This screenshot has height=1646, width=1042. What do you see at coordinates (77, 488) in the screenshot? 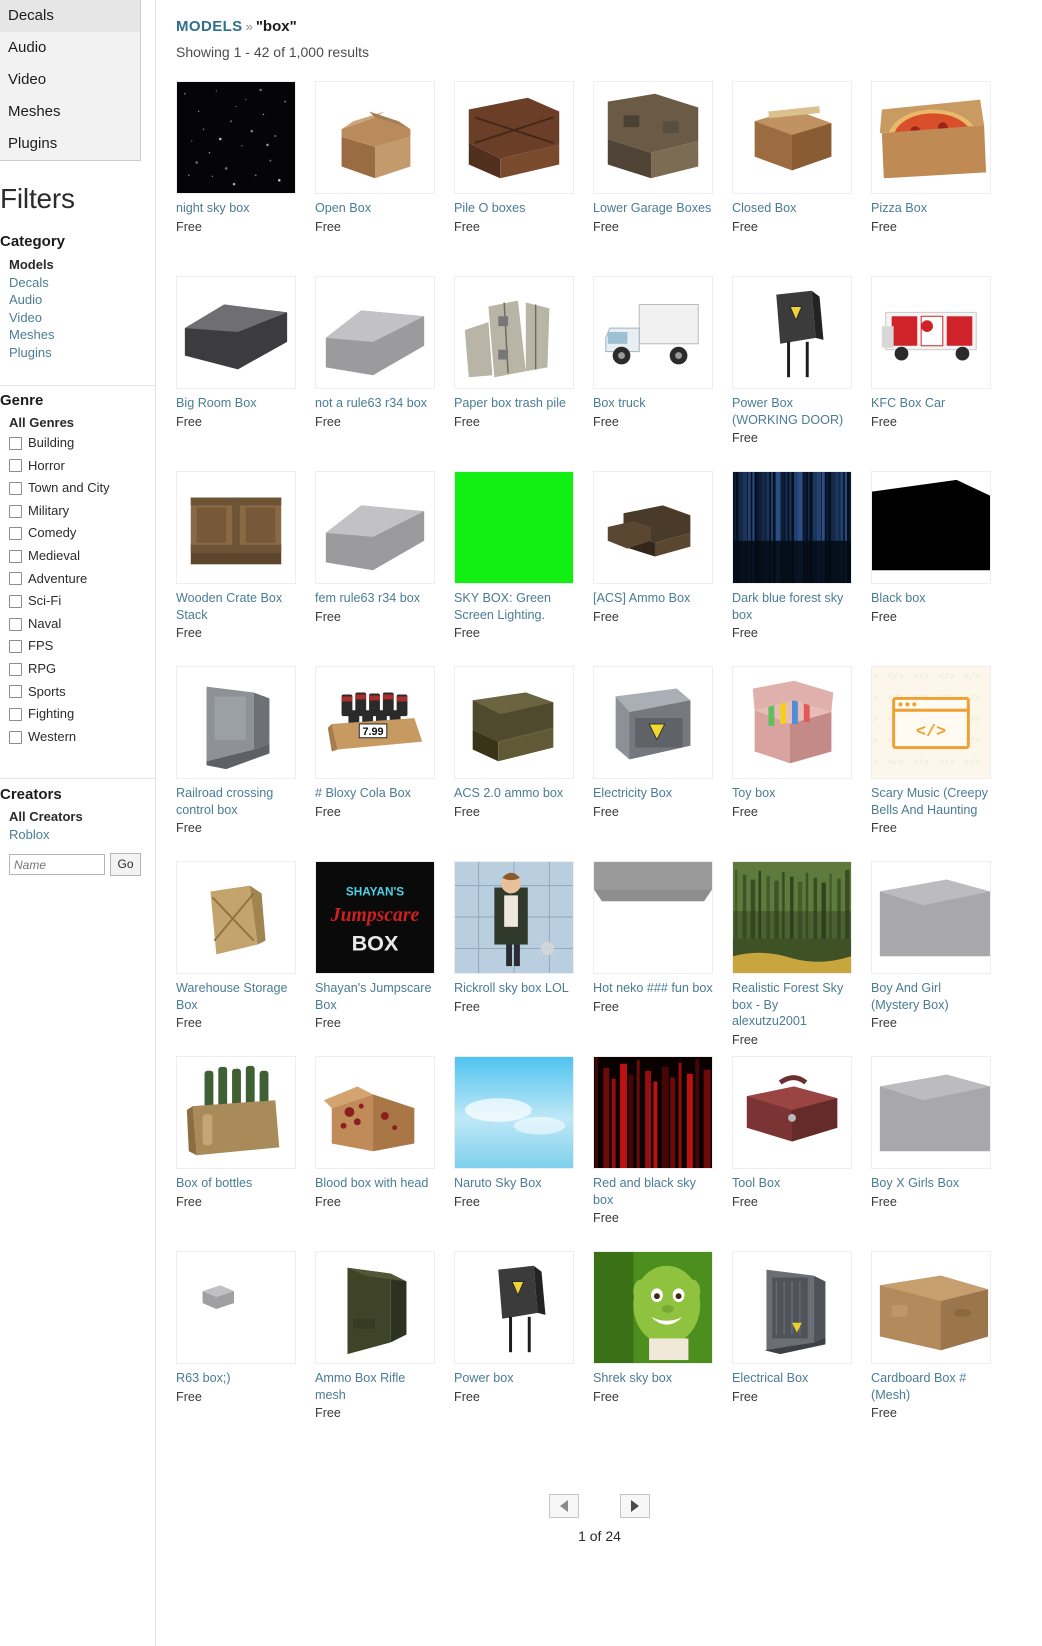
I see `genre-row-town-and-city: Town and City` at bounding box center [77, 488].